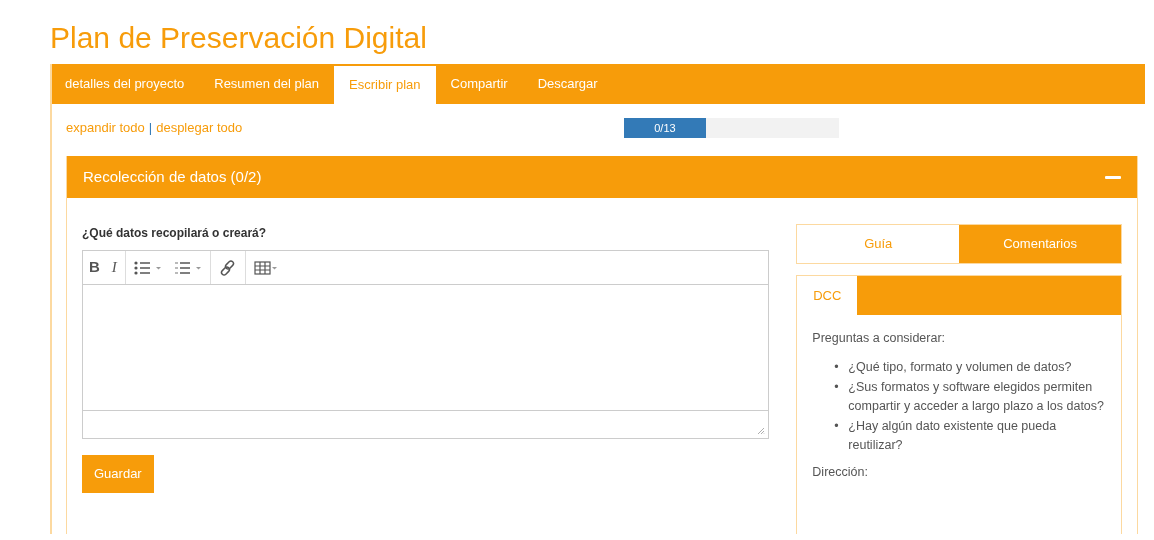 The height and width of the screenshot is (540, 1154). I want to click on bold-button: B, so click(94, 267).